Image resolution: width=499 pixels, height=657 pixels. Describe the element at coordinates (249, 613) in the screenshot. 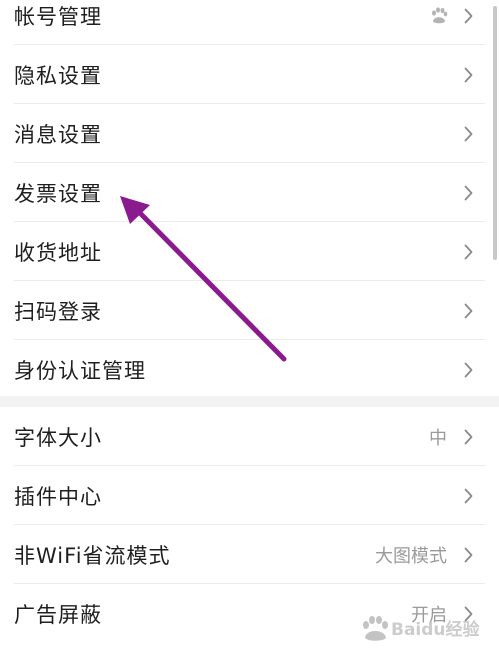

I see `row-ad-blocking: 广告屏蔽 开启` at that location.